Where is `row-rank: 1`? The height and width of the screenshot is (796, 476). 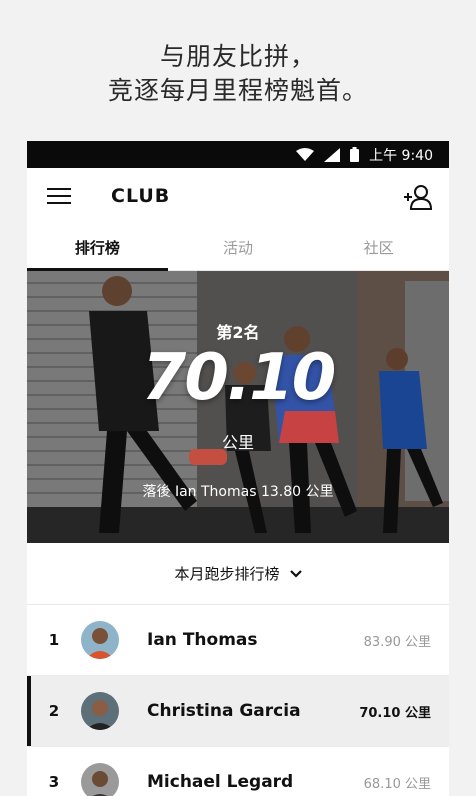
row-rank: 1 is located at coordinates (54, 640).